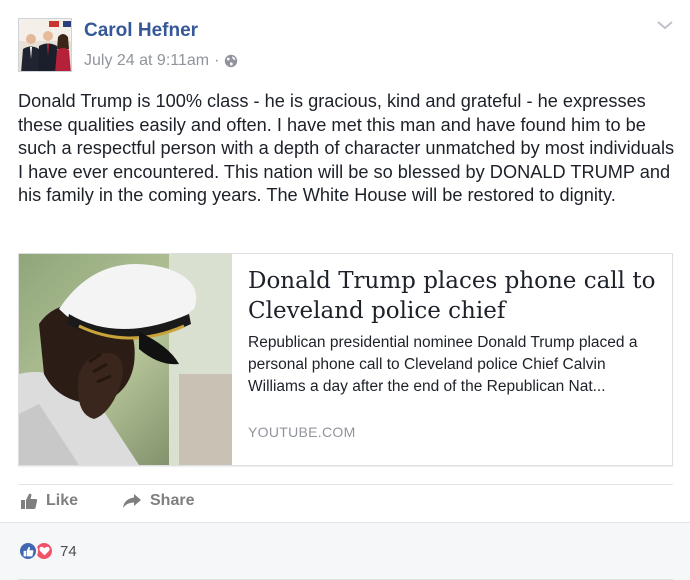 This screenshot has width=690, height=580. I want to click on author-name: Carol Hefner, so click(141, 31).